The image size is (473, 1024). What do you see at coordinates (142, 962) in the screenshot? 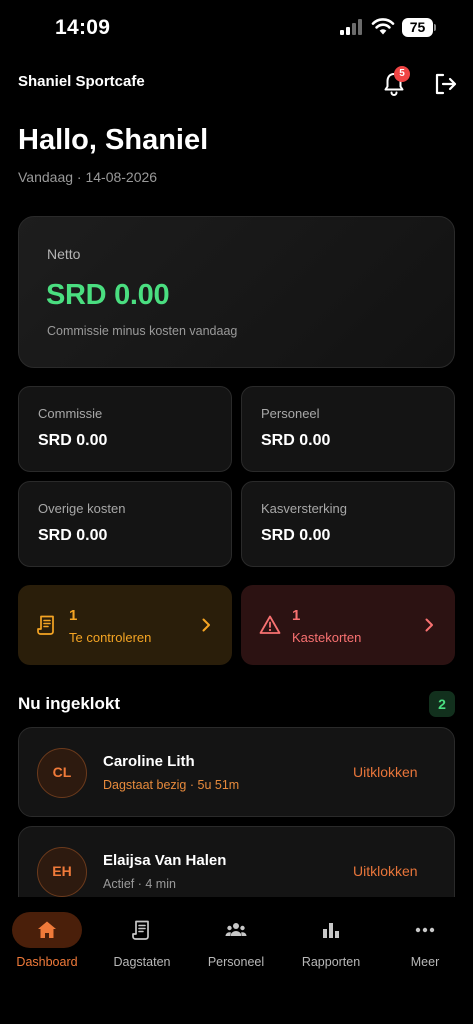
I see `nav-label: Dagstaten` at bounding box center [142, 962].